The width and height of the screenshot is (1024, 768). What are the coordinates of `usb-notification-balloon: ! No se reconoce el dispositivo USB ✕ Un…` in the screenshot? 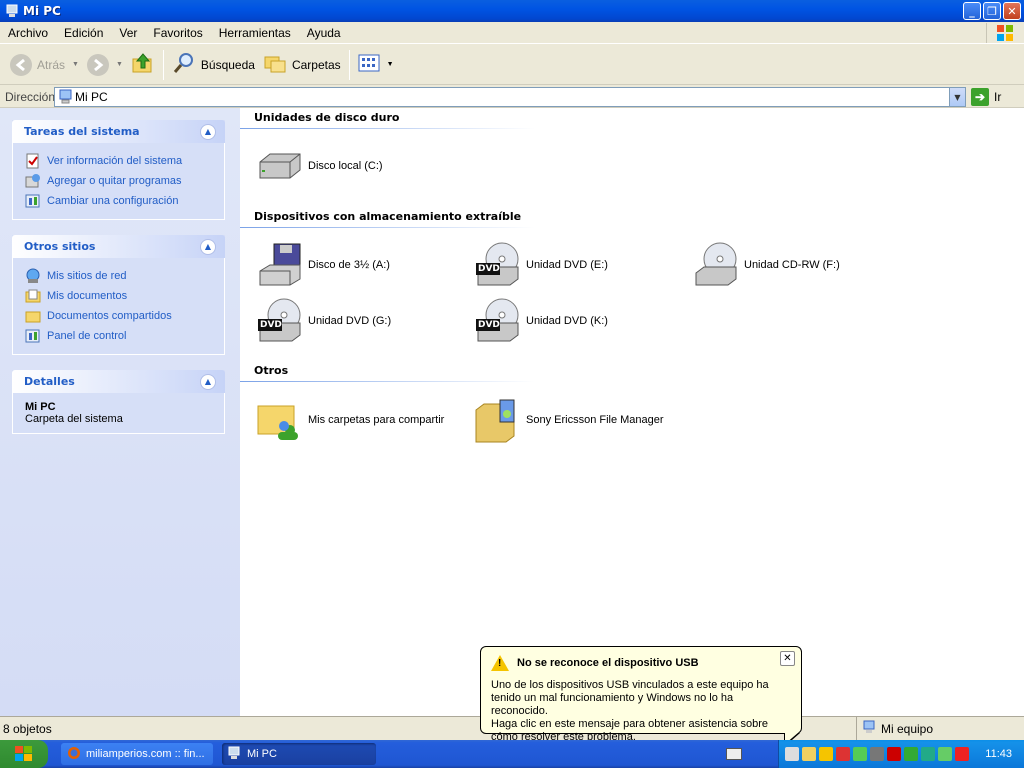 It's located at (641, 696).